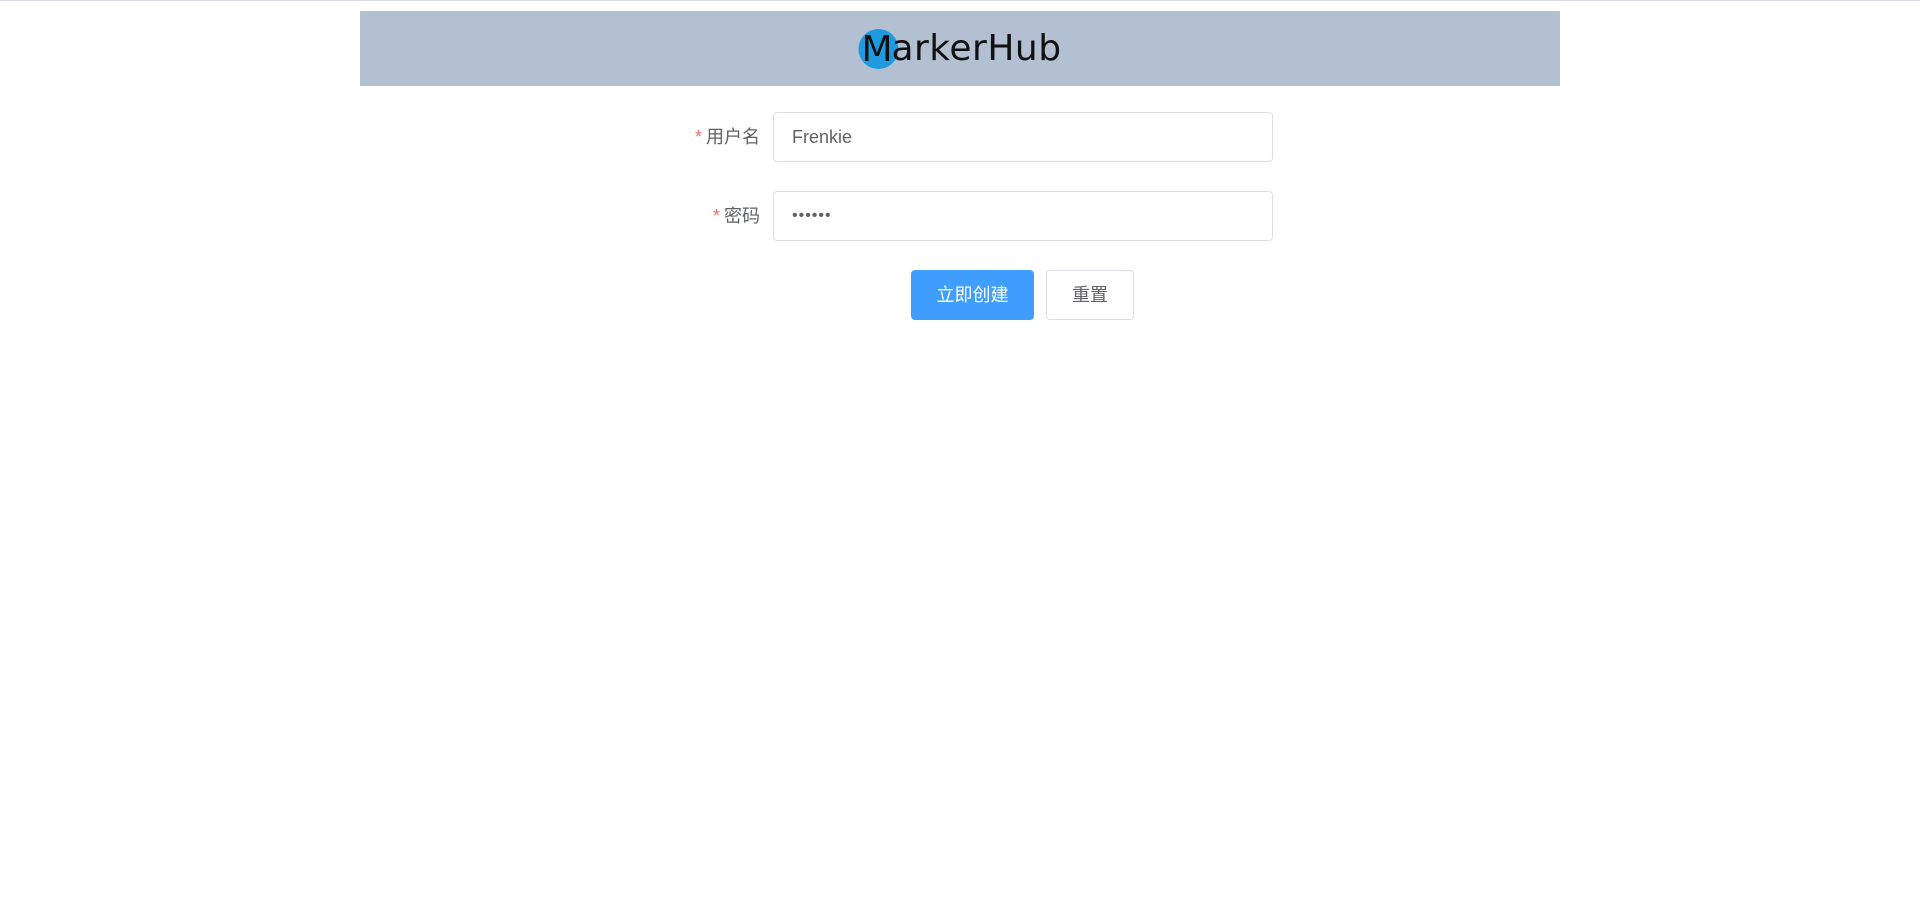 This screenshot has width=1920, height=901. What do you see at coordinates (976, 48) in the screenshot?
I see `logo-text: arkerHub` at bounding box center [976, 48].